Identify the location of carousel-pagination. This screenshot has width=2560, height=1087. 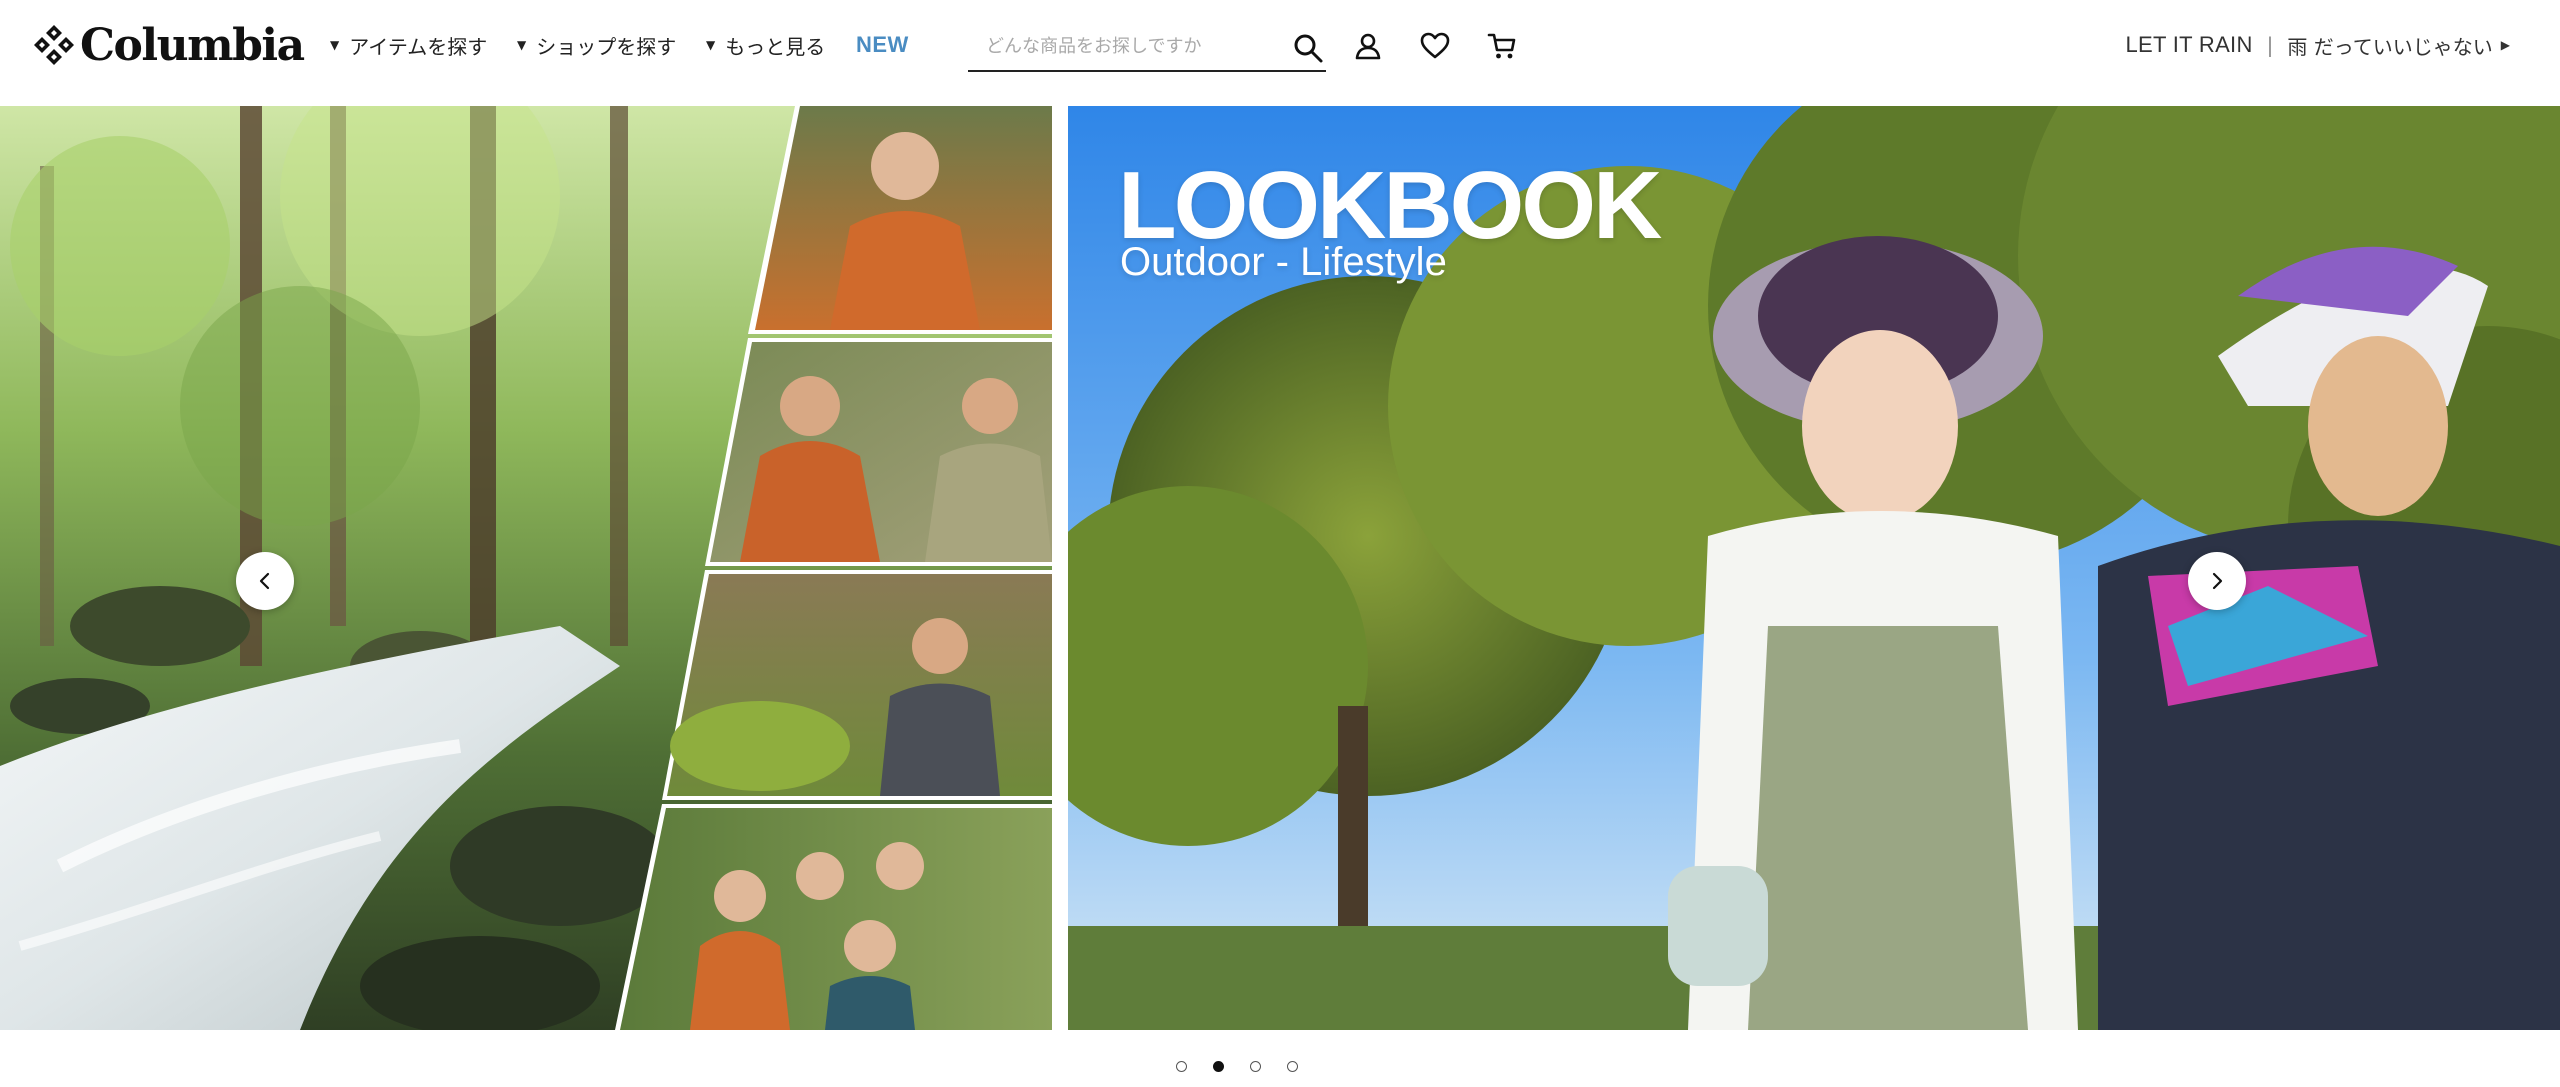
(1250, 1066).